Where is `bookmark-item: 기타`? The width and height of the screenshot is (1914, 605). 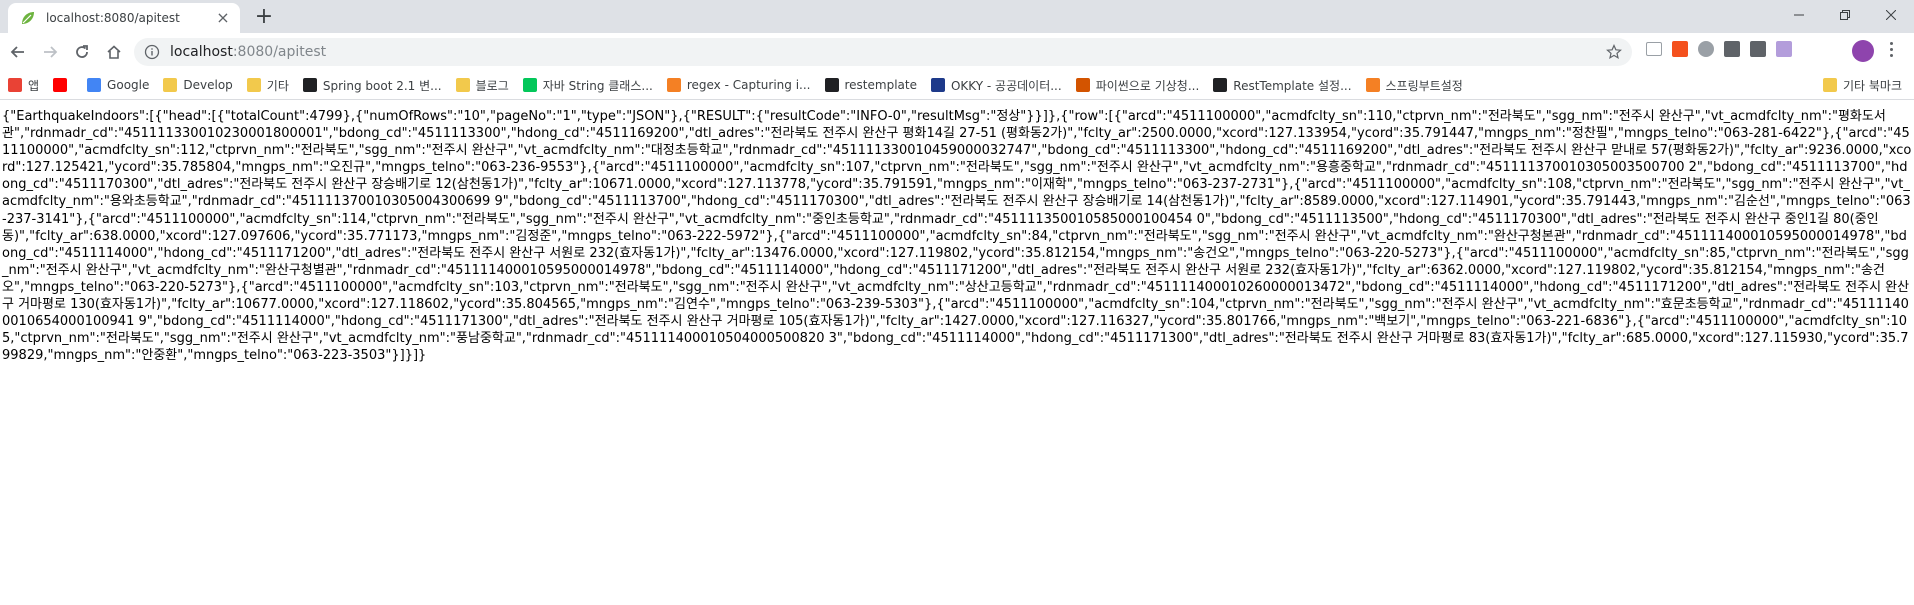
bookmark-item: 기타 is located at coordinates (267, 85).